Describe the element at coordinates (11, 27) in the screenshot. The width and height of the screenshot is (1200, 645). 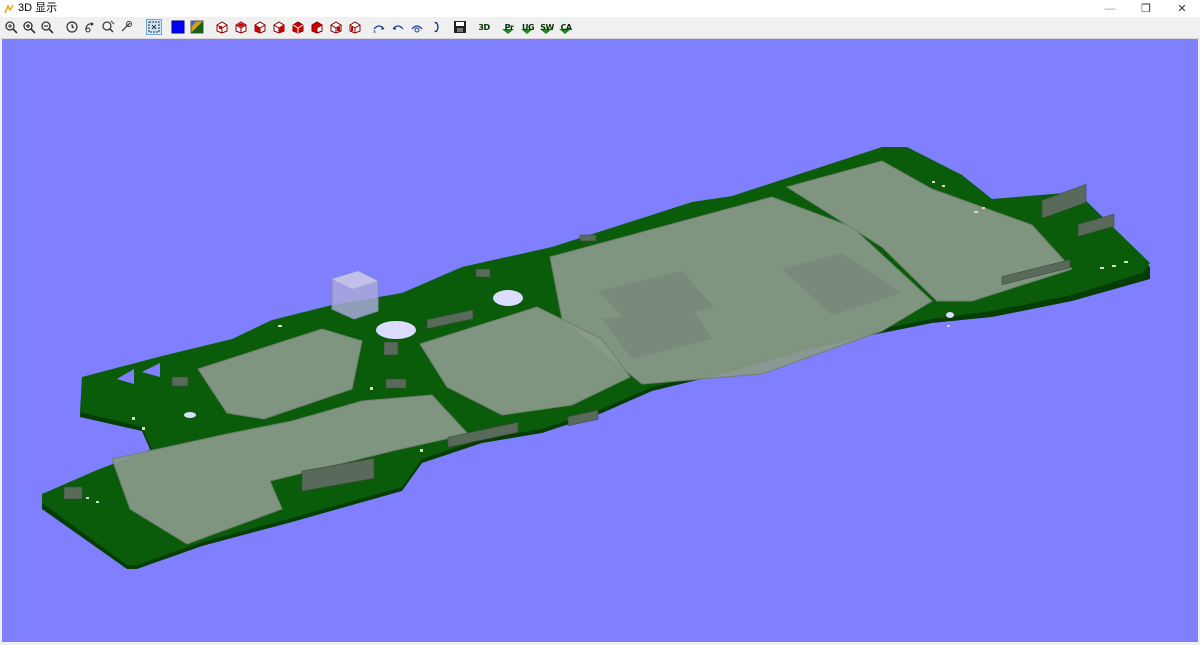
I see `zoom-window-icon` at that location.